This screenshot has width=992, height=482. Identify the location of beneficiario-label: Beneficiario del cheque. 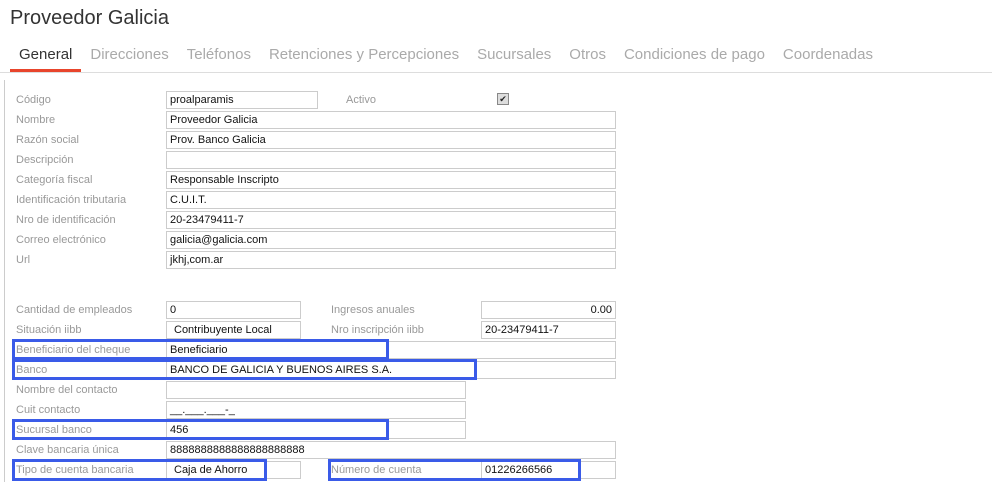
(73, 350).